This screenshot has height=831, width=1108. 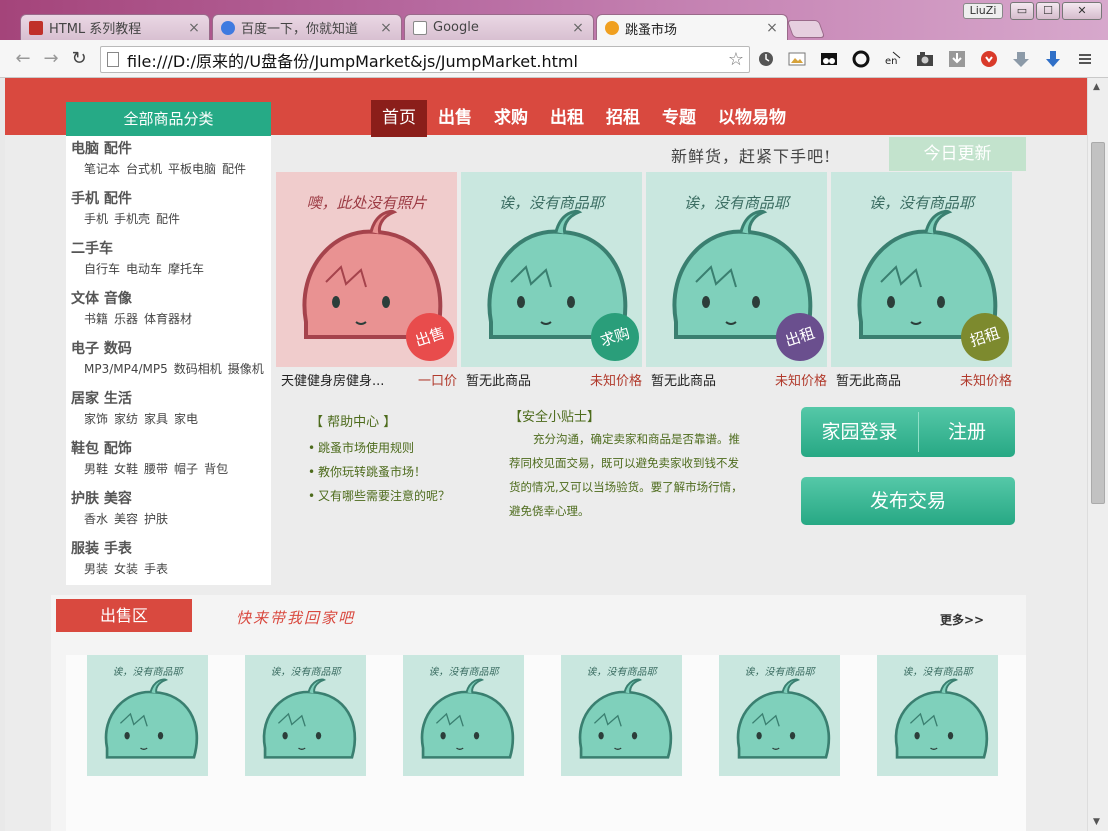 I want to click on product-image: 噢，此处没有照片 出售, so click(x=366, y=269).